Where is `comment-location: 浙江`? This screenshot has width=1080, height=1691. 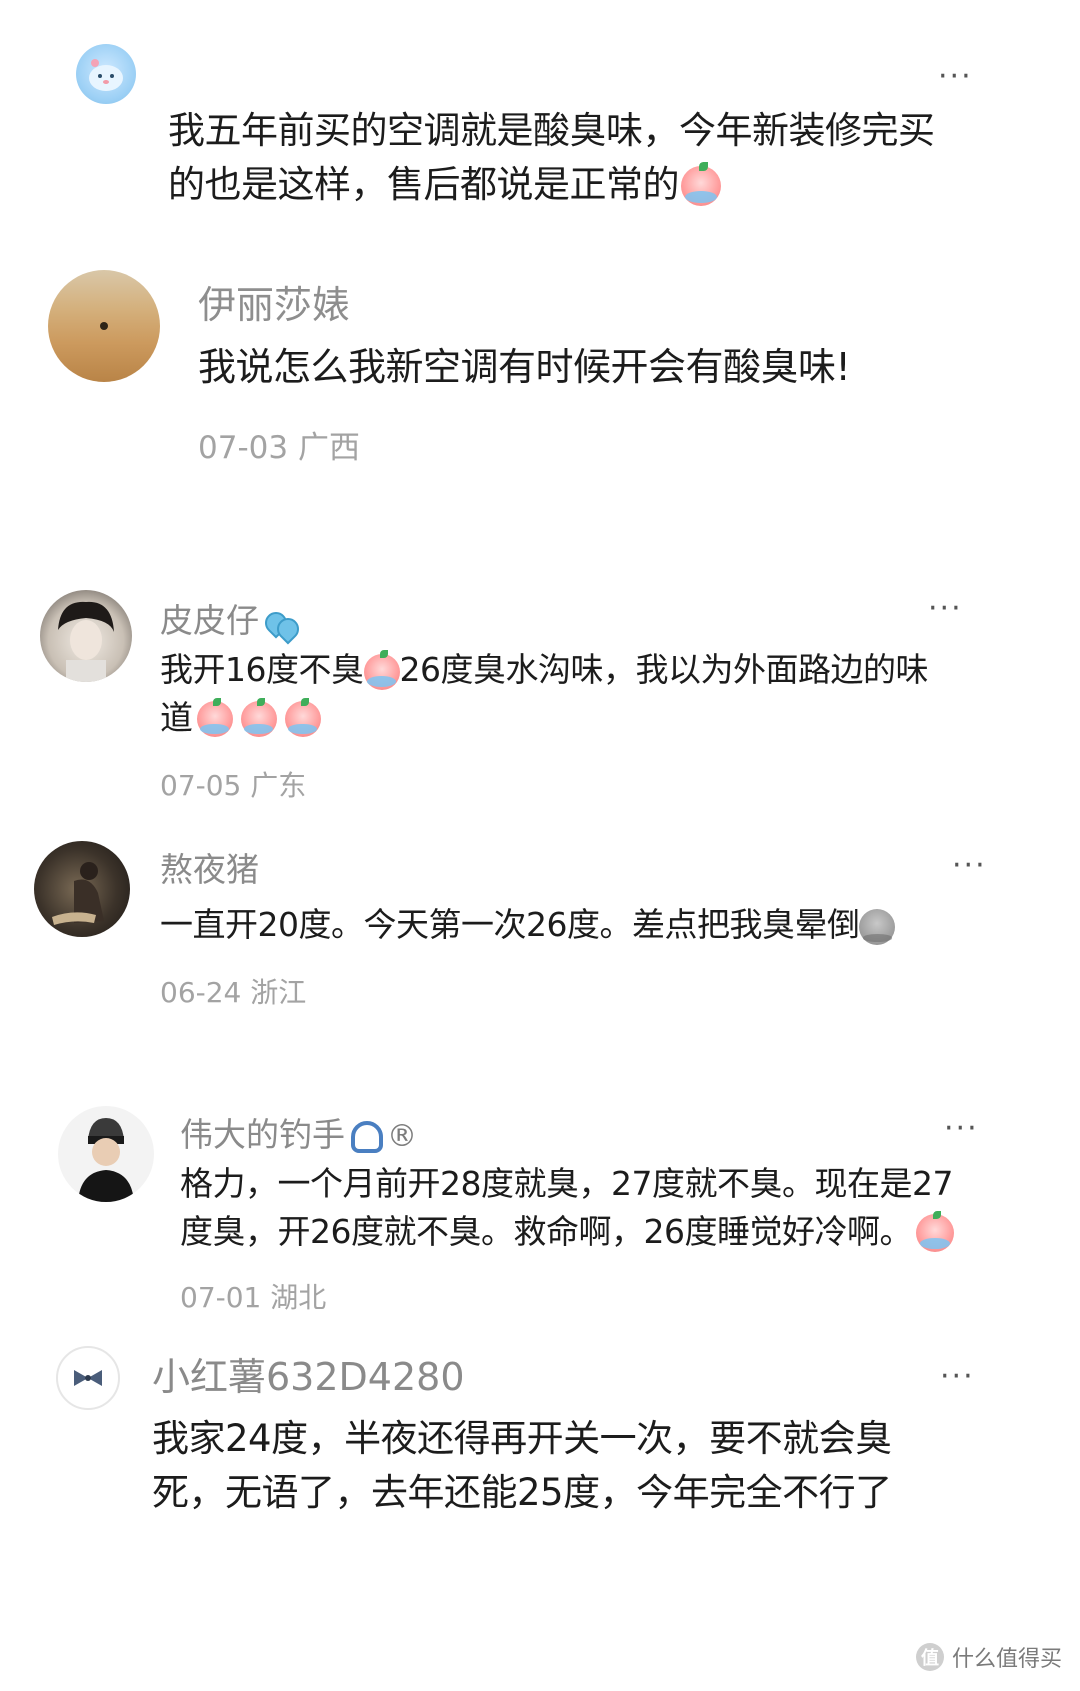 comment-location: 浙江 is located at coordinates (278, 992).